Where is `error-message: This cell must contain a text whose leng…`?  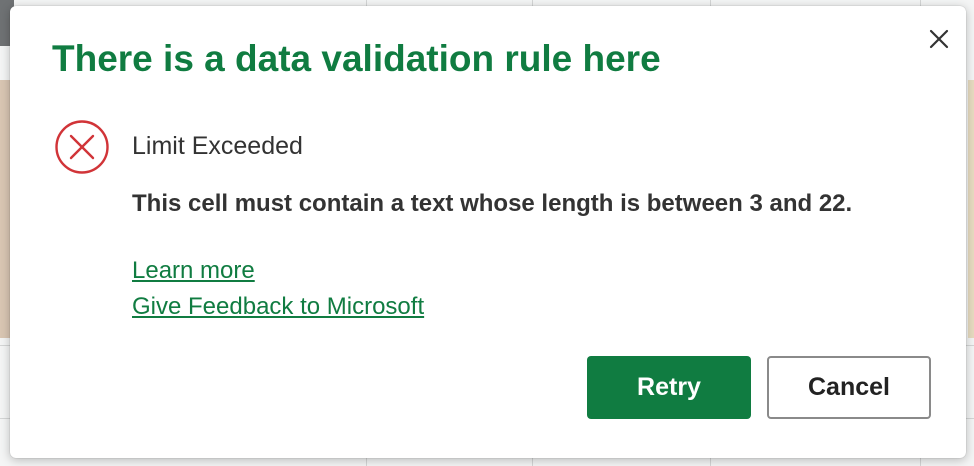 error-message: This cell must contain a text whose leng… is located at coordinates (492, 203).